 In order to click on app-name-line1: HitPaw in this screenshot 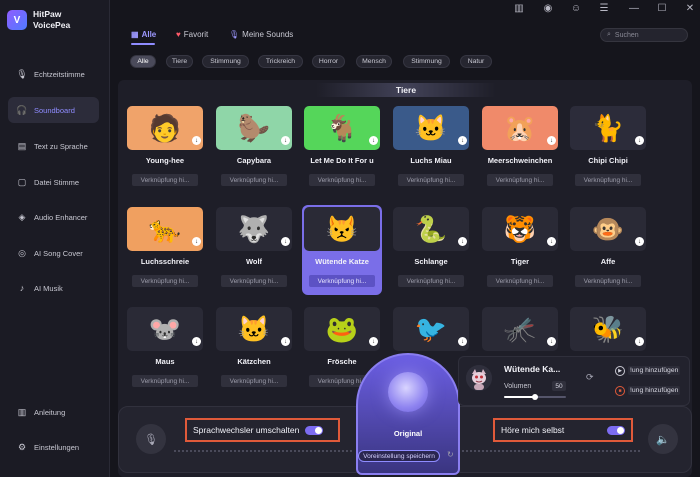, I will do `click(47, 14)`.